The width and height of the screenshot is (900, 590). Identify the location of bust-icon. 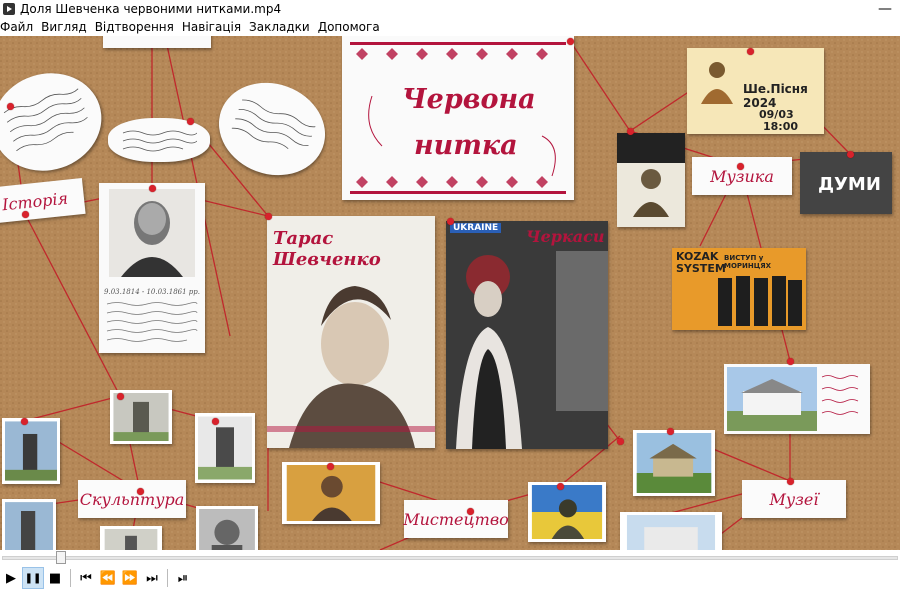
(227, 529).